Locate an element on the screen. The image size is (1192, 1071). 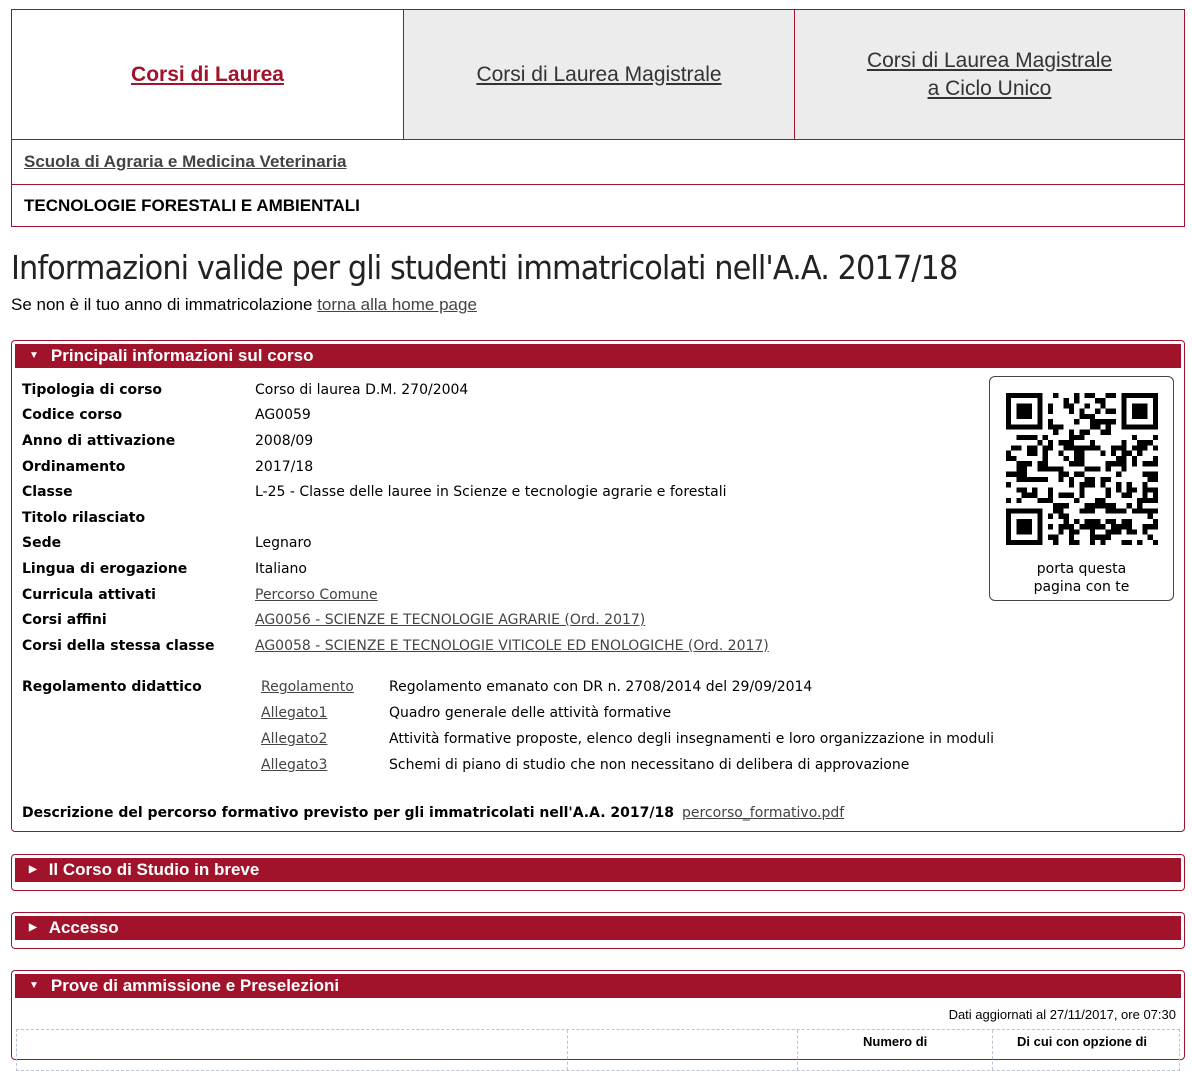
tab-label-line1: Corsi di Laurea Magistrale is located at coordinates (989, 60).